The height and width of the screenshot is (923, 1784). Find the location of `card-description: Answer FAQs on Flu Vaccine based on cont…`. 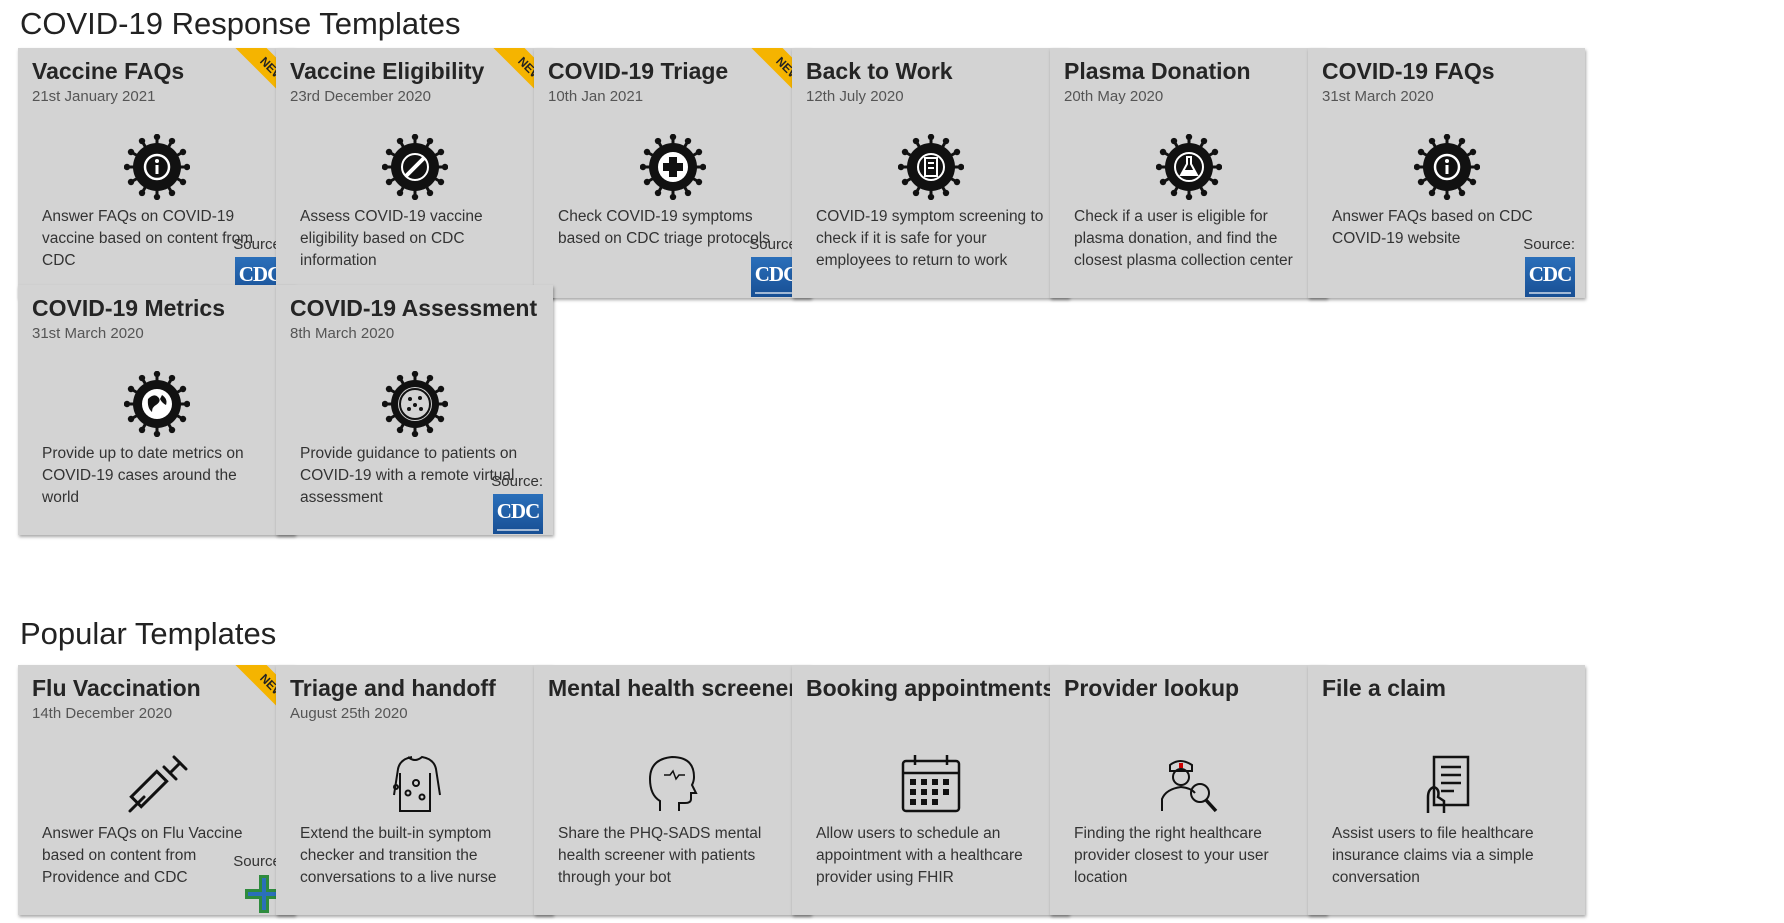

card-description: Answer FAQs on Flu Vaccine based on cont… is located at coordinates (142, 855).